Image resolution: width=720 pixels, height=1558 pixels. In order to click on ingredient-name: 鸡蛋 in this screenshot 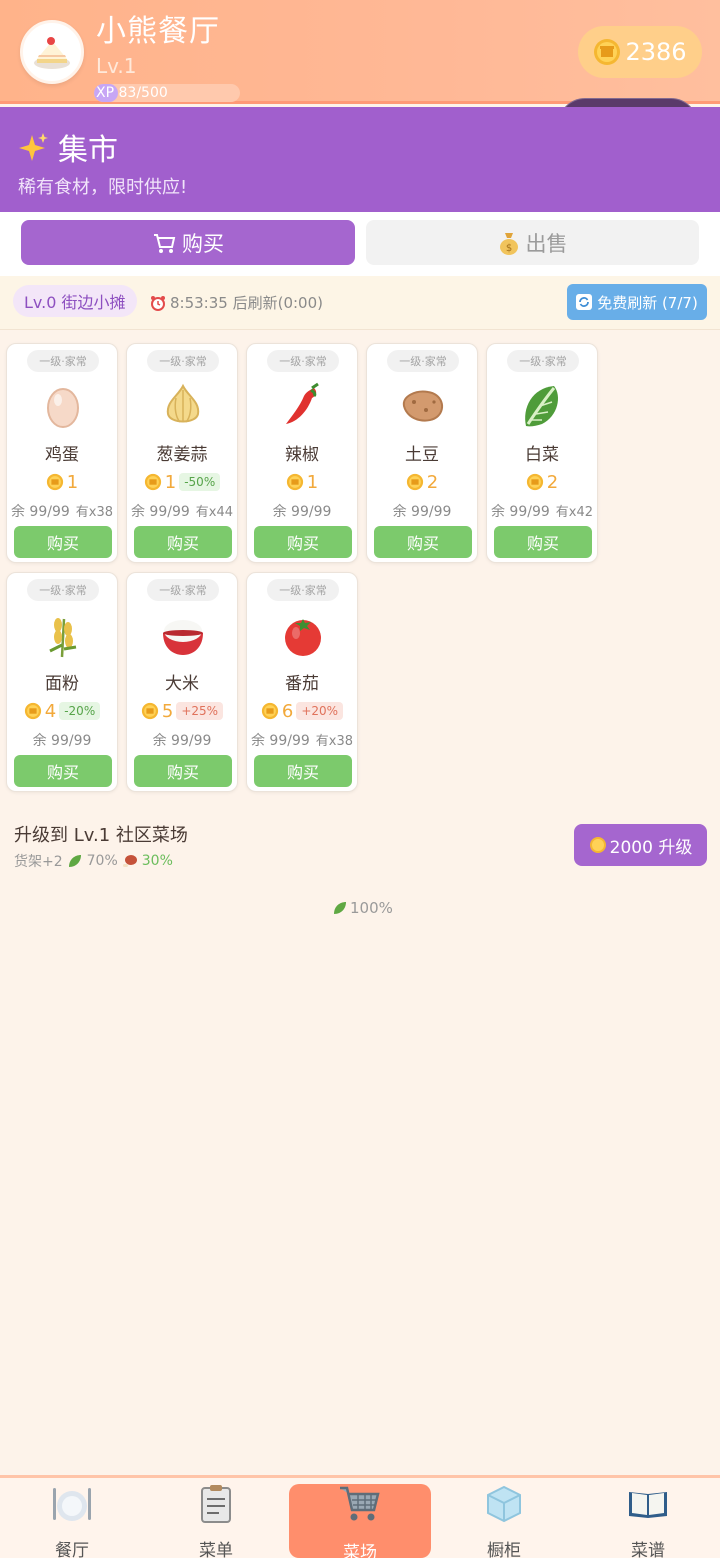, I will do `click(62, 455)`.